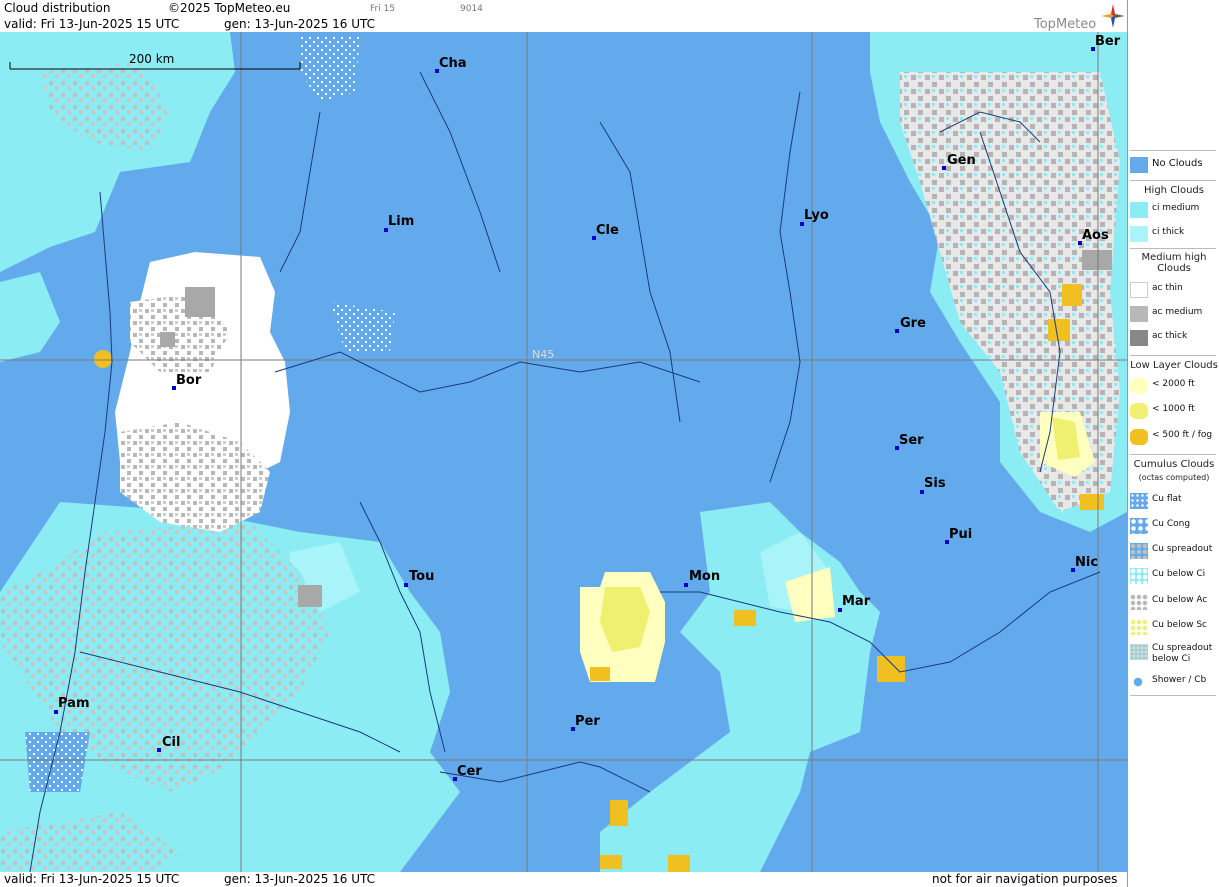  What do you see at coordinates (171, 742) in the screenshot?
I see `city-label: Cil` at bounding box center [171, 742].